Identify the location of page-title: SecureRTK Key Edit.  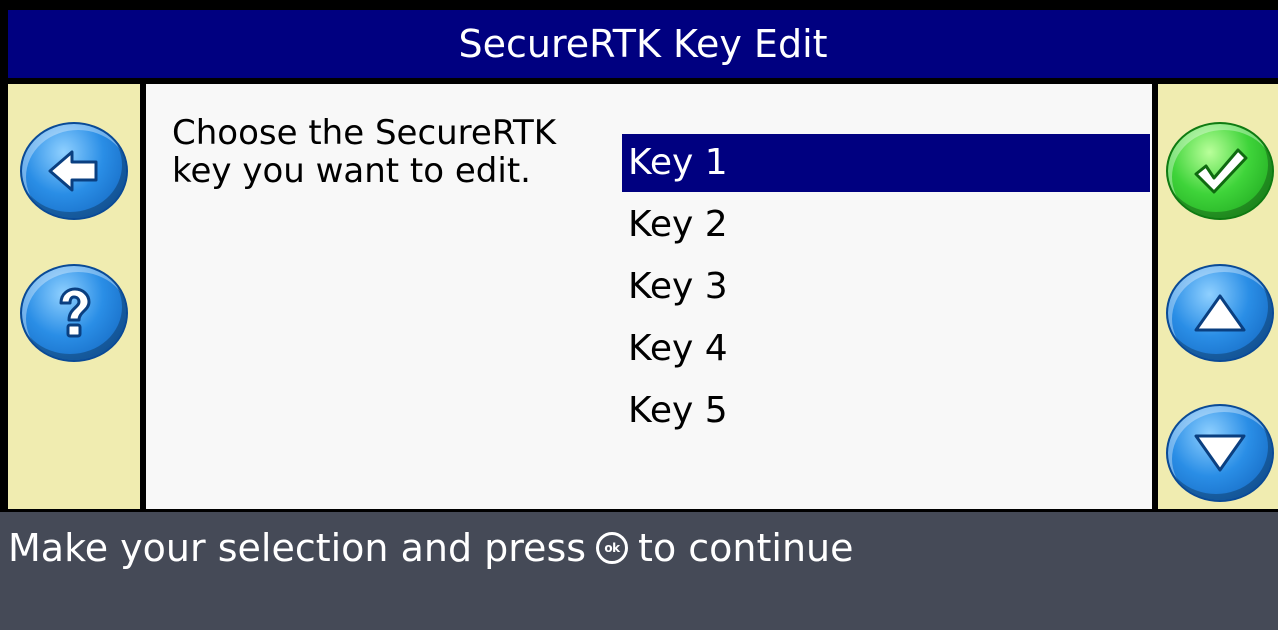
(643, 44).